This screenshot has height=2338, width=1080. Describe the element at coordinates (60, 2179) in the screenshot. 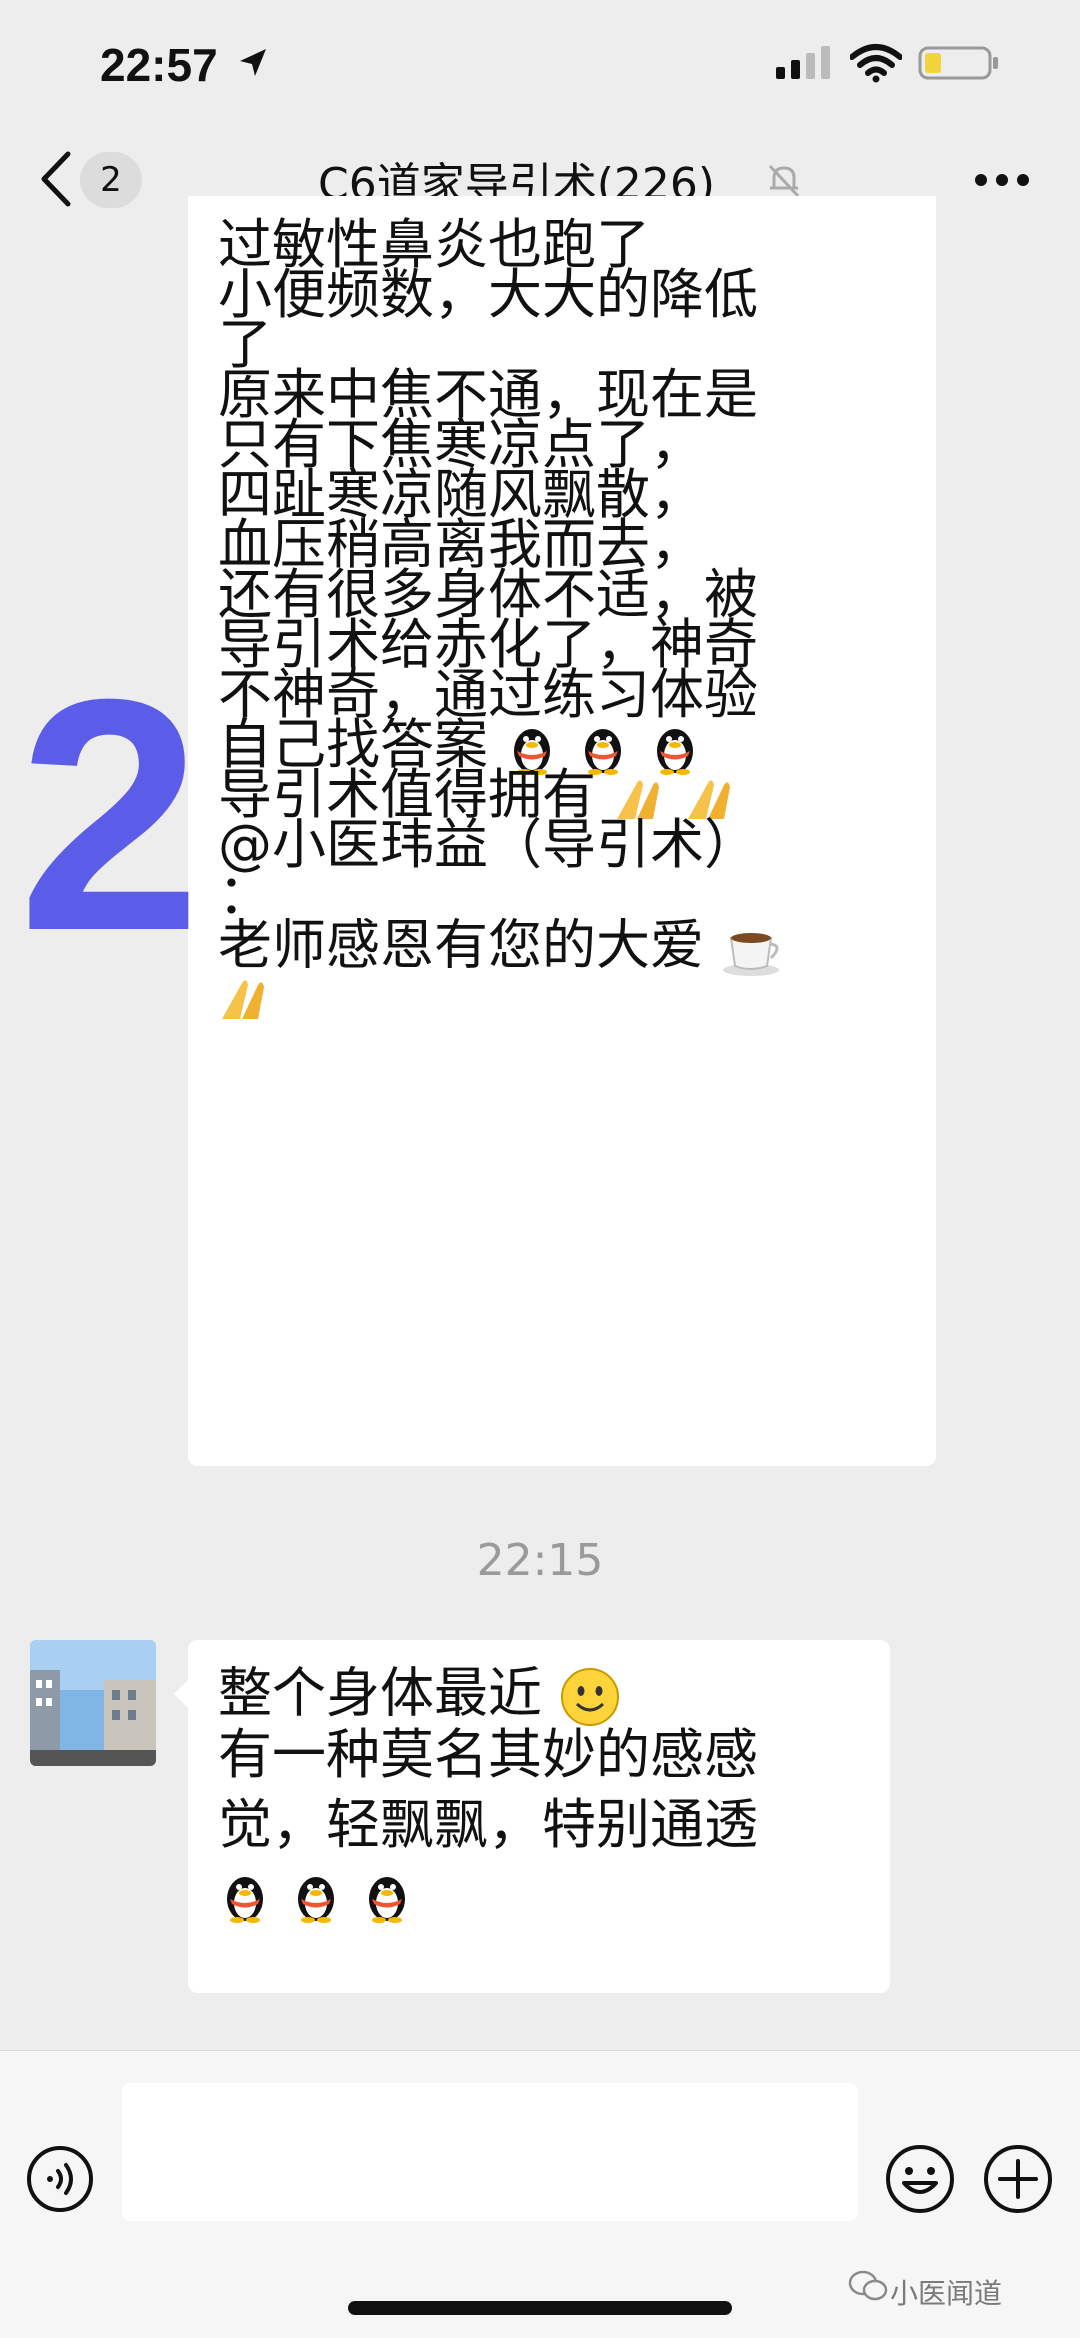

I see `voice-input-icon` at that location.